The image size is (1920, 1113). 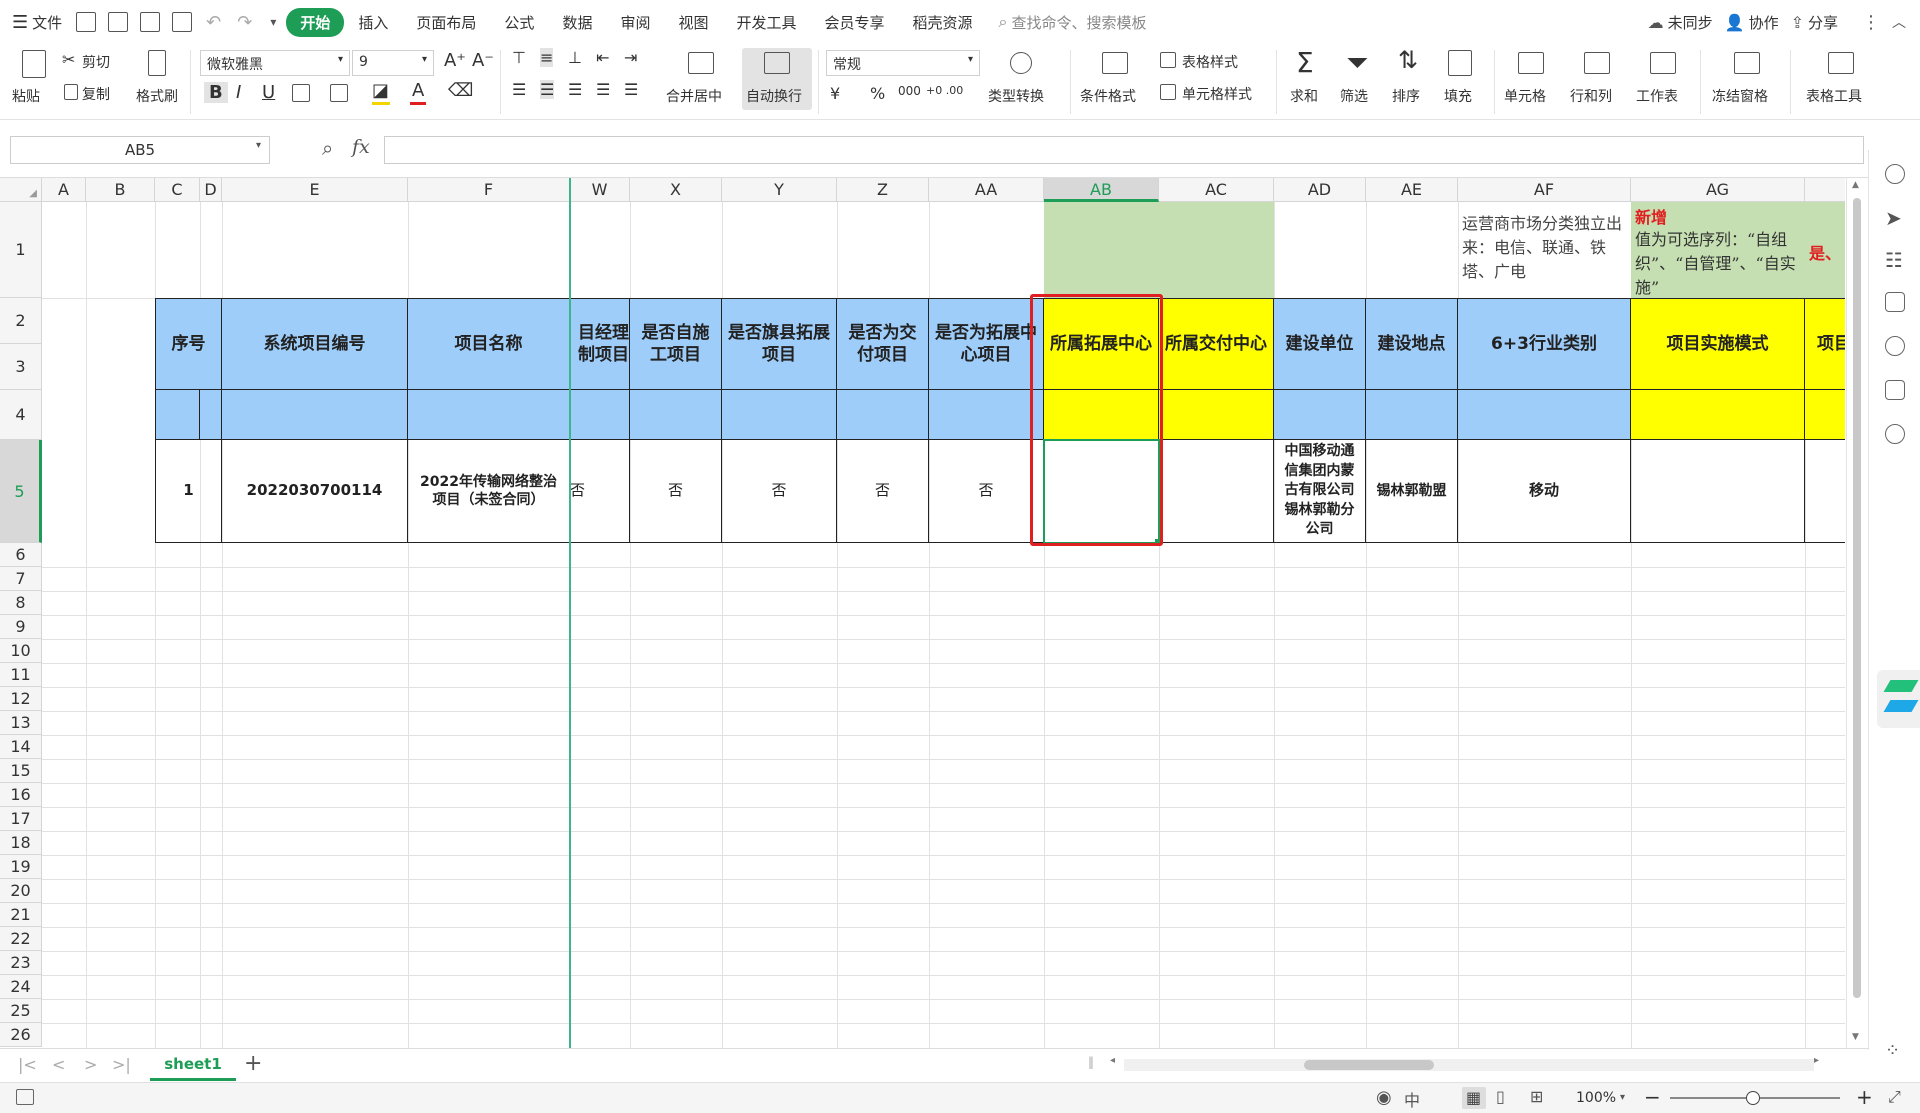 I want to click on header-ae: 建设地点, so click(x=1412, y=344).